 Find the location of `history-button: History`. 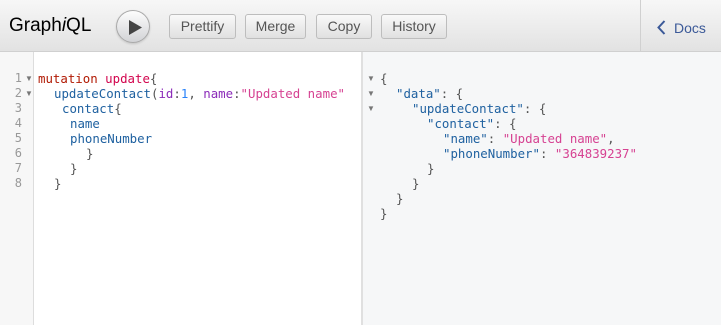

history-button: History is located at coordinates (414, 26).